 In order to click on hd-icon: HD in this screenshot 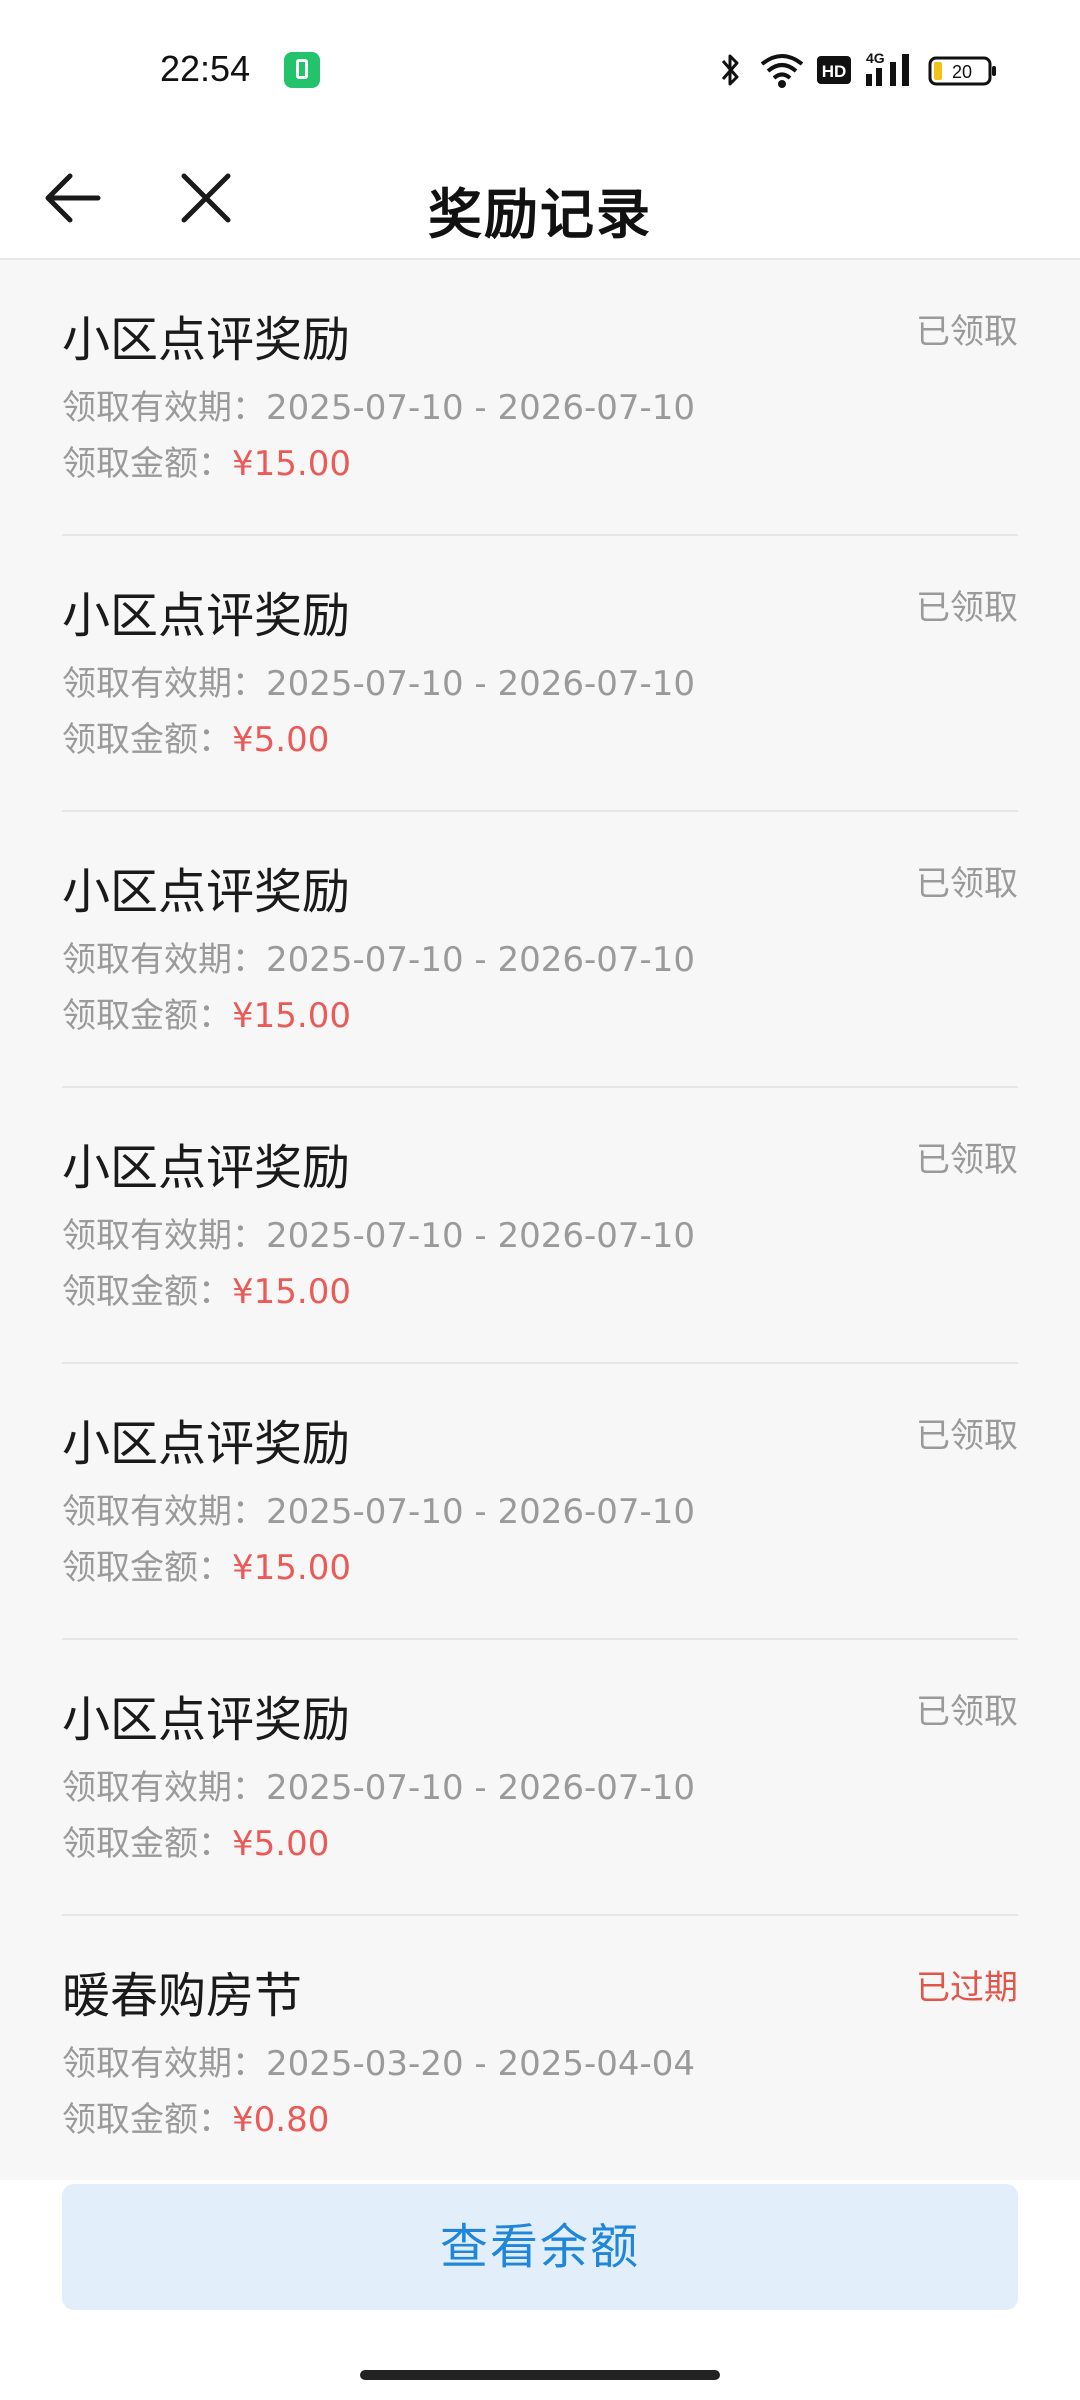, I will do `click(834, 70)`.